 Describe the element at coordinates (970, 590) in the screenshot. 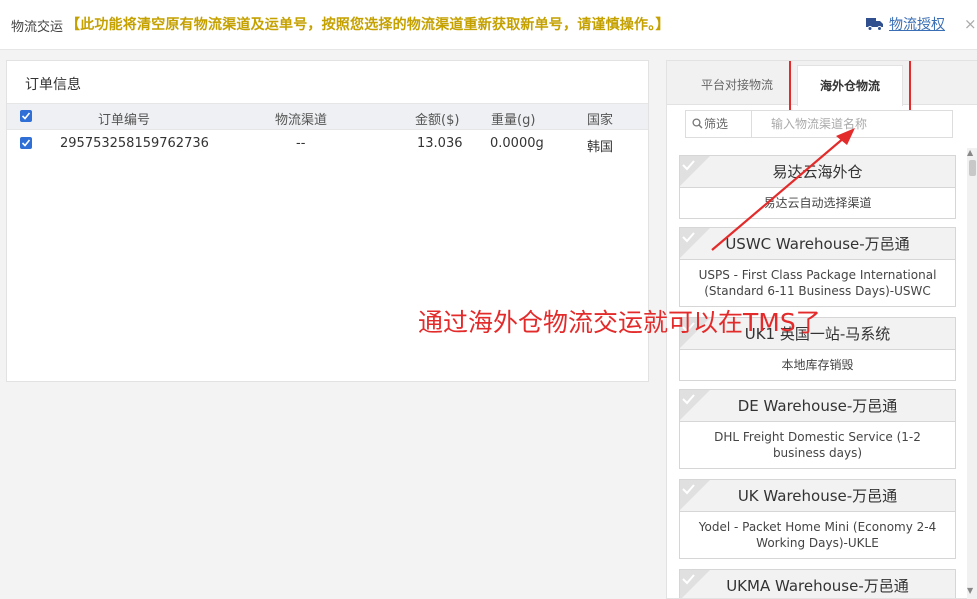

I see `scroll-down-icon: ▼` at that location.